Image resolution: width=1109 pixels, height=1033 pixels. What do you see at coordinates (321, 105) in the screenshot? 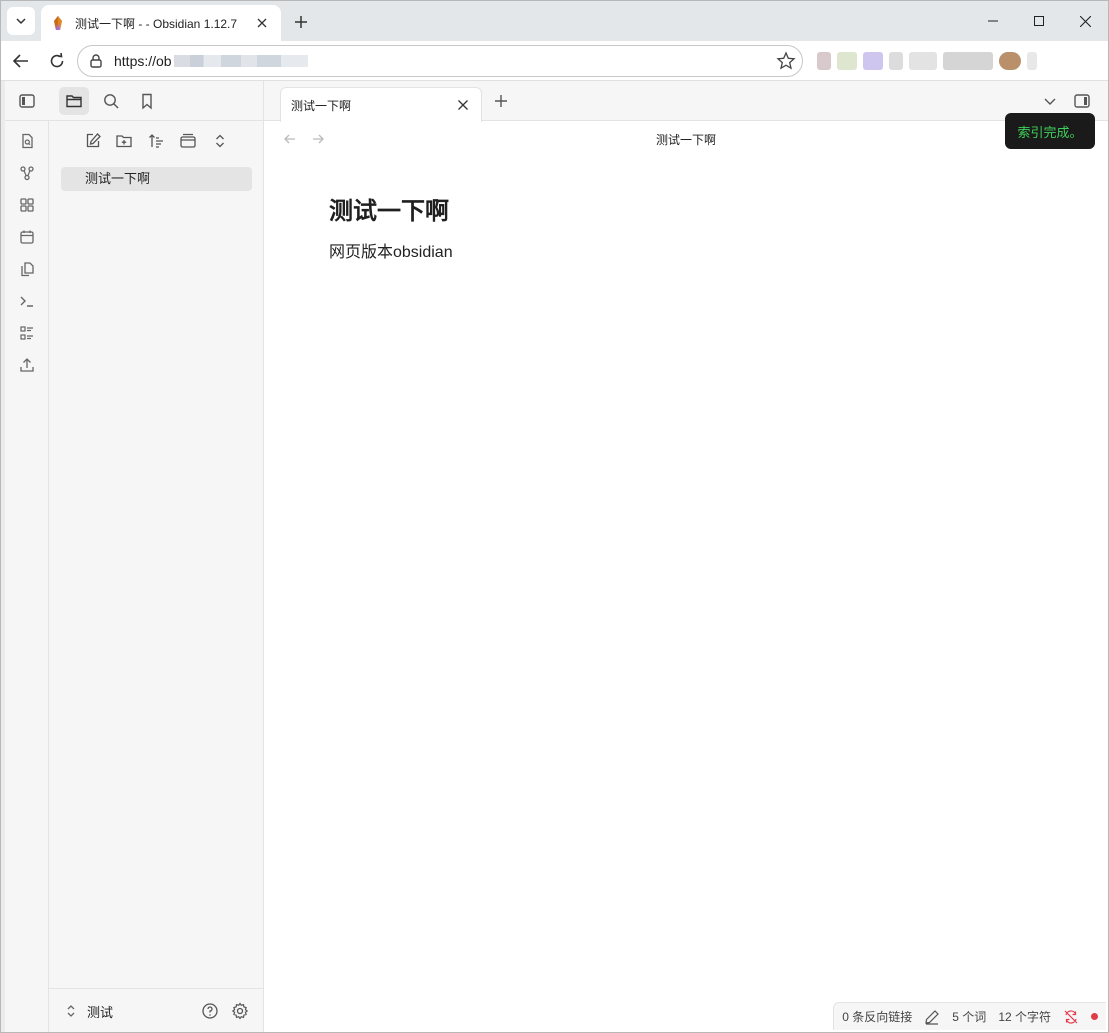
I see `note-tab-title: 测试一下啊` at bounding box center [321, 105].